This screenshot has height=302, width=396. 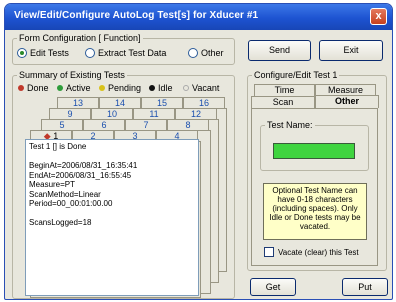 I want to click on tab-test-15: 15, so click(x=162, y=102).